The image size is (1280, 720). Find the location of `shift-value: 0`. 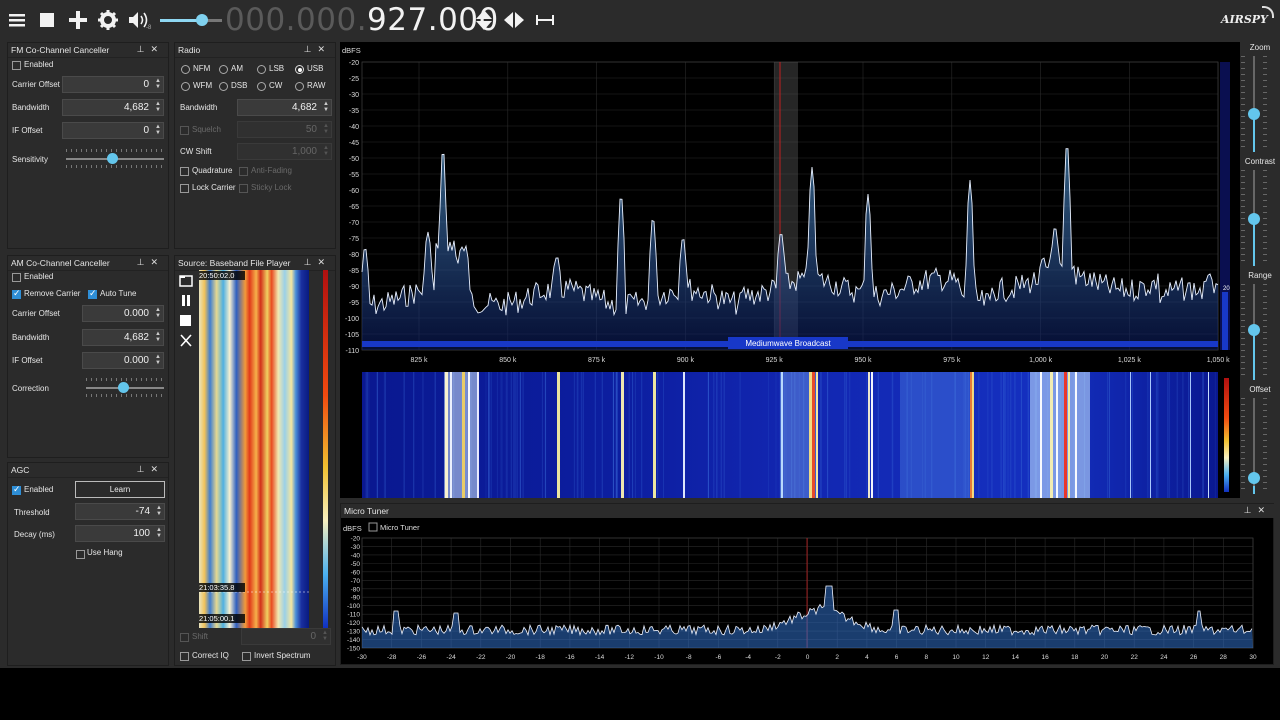

shift-value: 0 is located at coordinates (313, 636).